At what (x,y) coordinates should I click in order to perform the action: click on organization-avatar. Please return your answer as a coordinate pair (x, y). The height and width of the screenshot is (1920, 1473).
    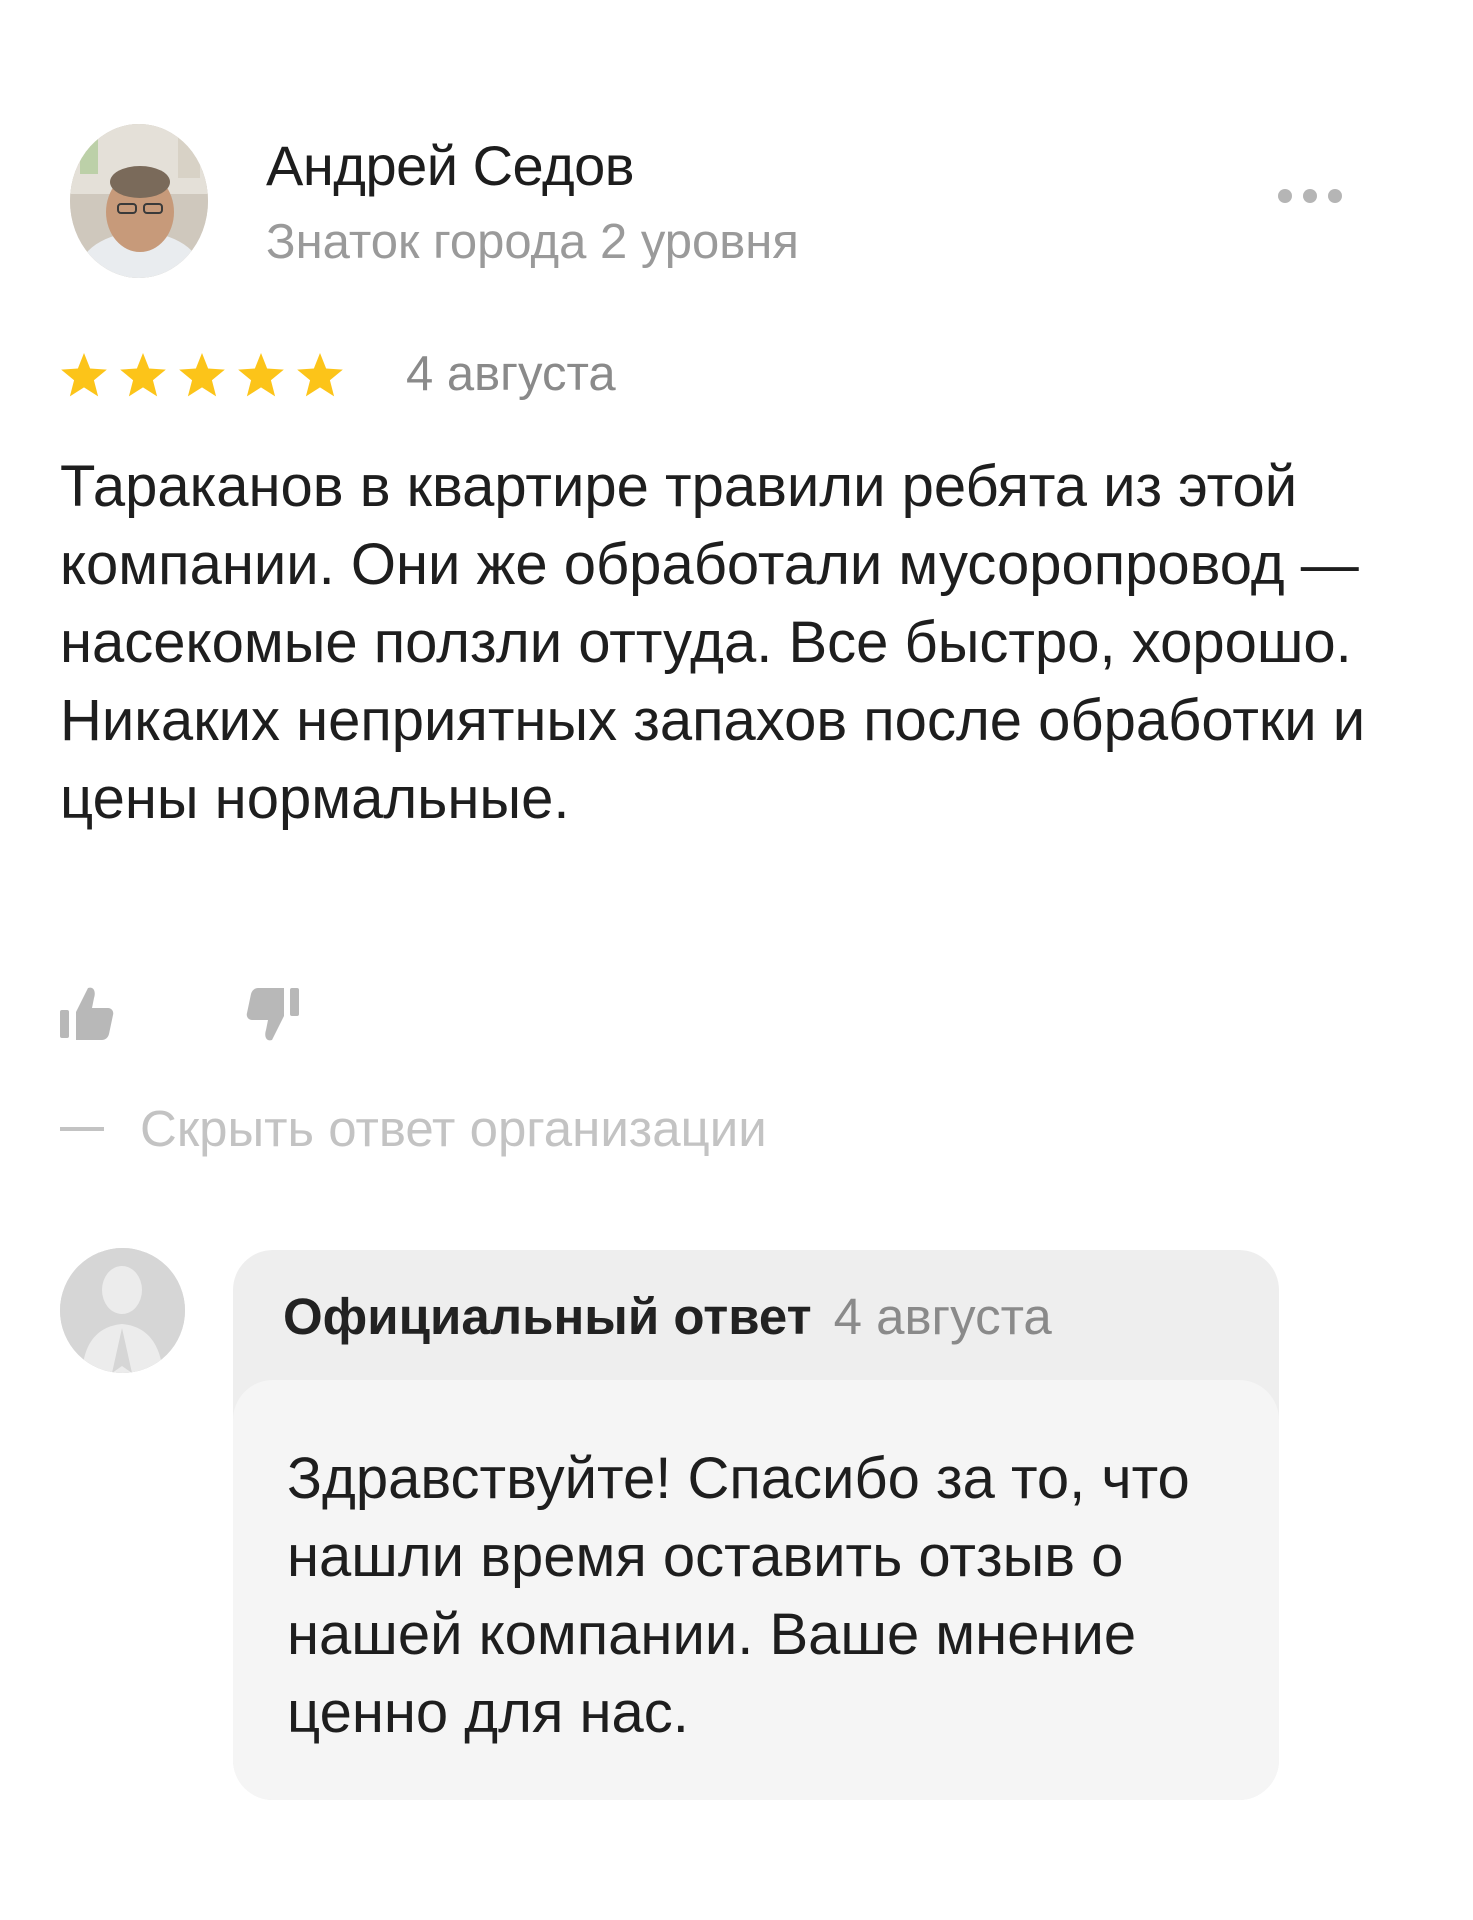
    Looking at the image, I should click on (122, 1310).